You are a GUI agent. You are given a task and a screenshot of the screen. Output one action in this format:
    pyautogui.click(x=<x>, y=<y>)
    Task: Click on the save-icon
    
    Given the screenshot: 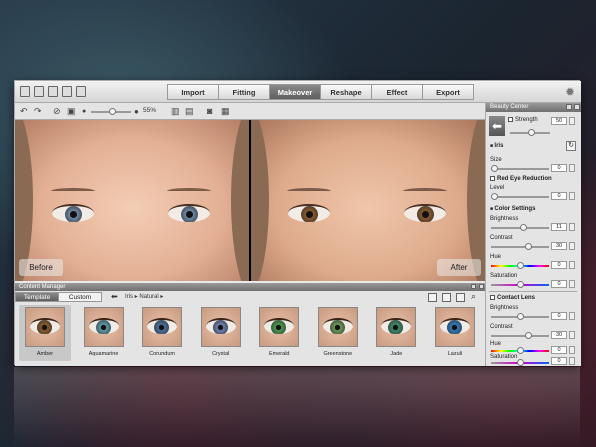 What is the action you would take?
    pyautogui.click(x=67, y=91)
    